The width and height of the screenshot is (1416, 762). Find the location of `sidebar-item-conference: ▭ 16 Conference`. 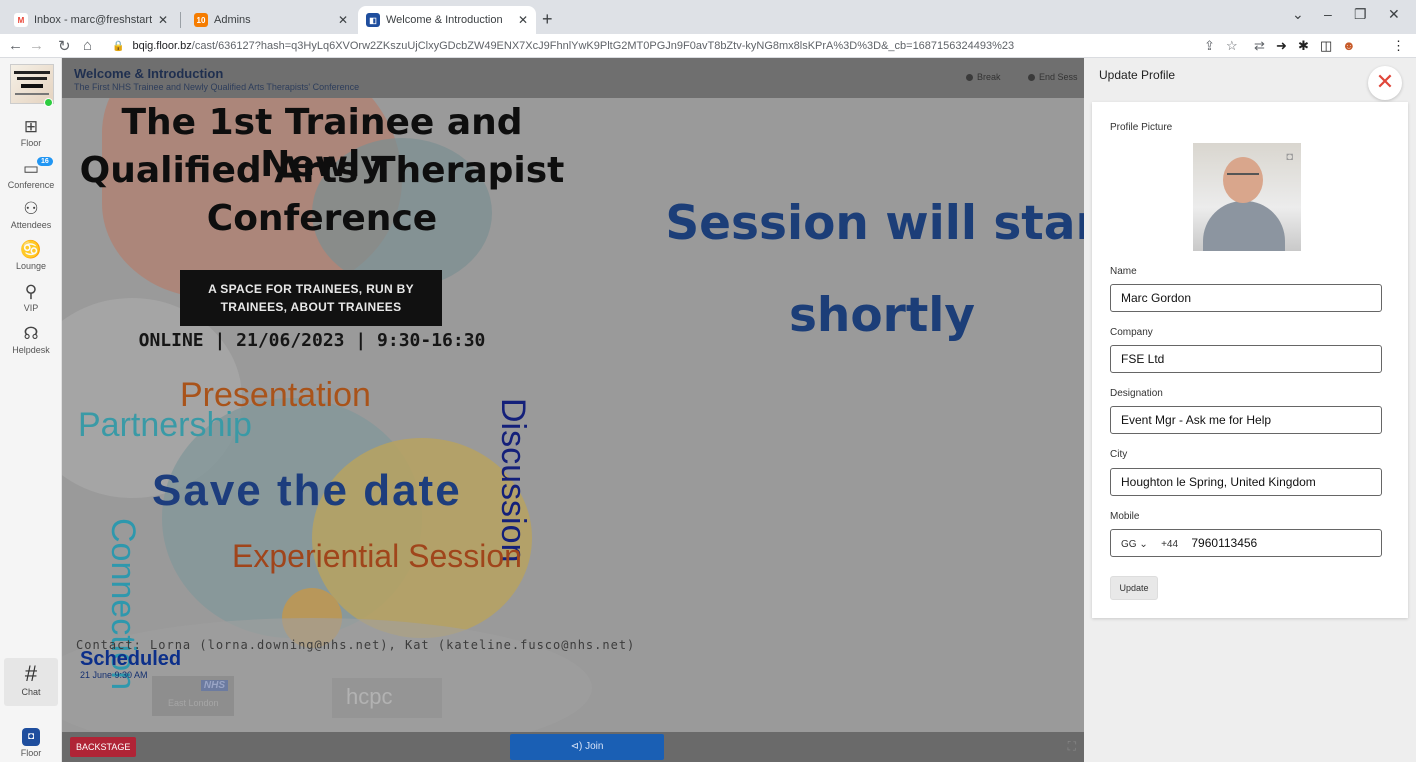

sidebar-item-conference: ▭ 16 Conference is located at coordinates (31, 173).